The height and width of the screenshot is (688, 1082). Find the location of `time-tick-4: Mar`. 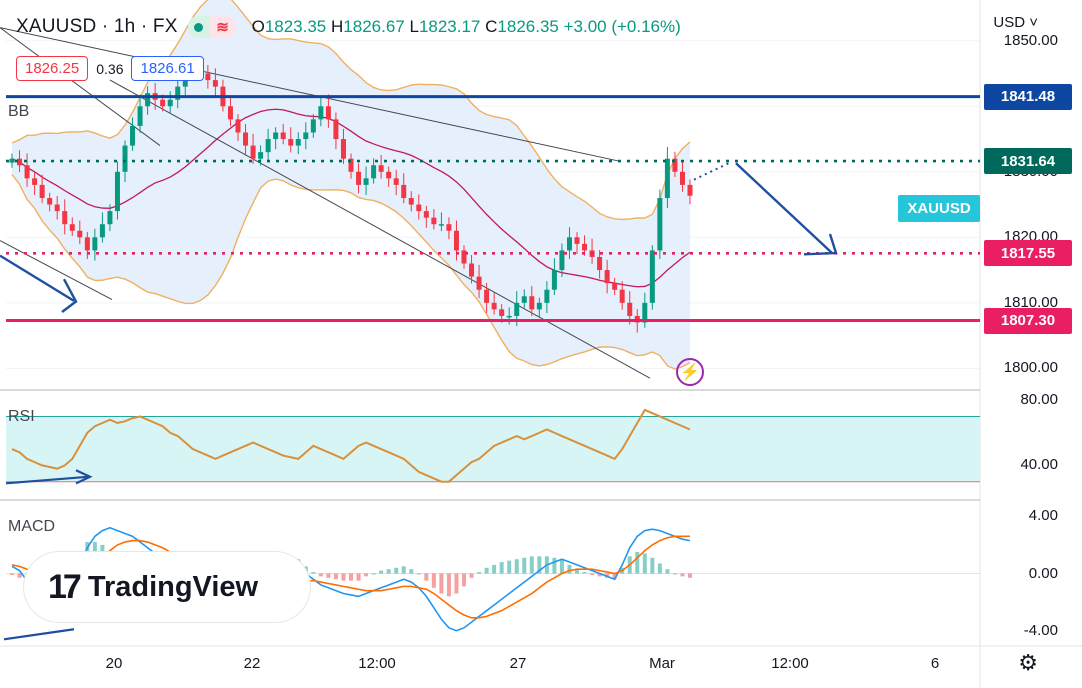

time-tick-4: Mar is located at coordinates (662, 663).